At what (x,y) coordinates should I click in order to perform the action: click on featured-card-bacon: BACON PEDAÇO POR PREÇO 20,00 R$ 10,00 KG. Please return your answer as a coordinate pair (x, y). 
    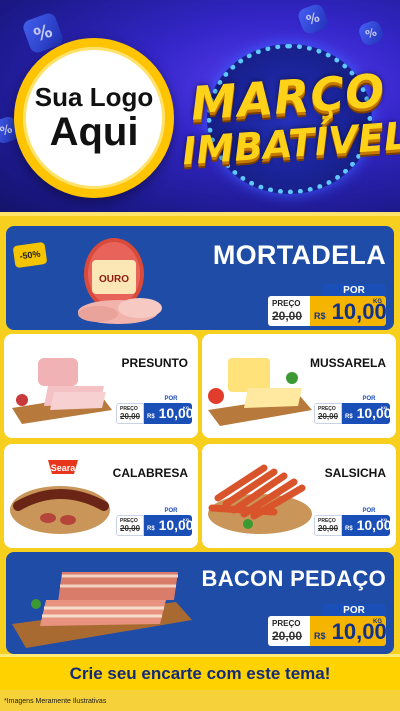
    Looking at the image, I should click on (200, 603).